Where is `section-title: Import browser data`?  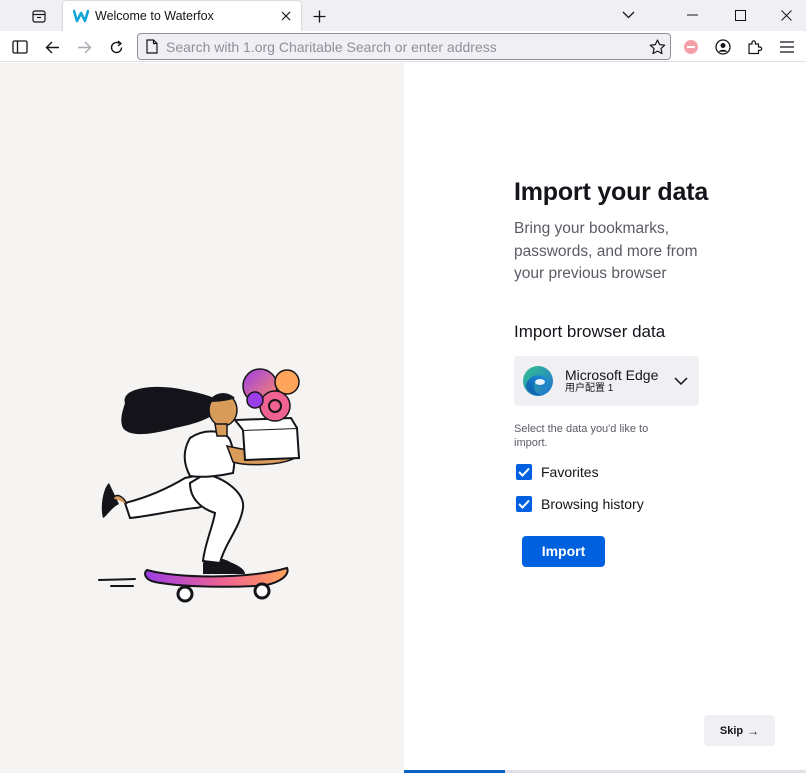 section-title: Import browser data is located at coordinates (590, 331).